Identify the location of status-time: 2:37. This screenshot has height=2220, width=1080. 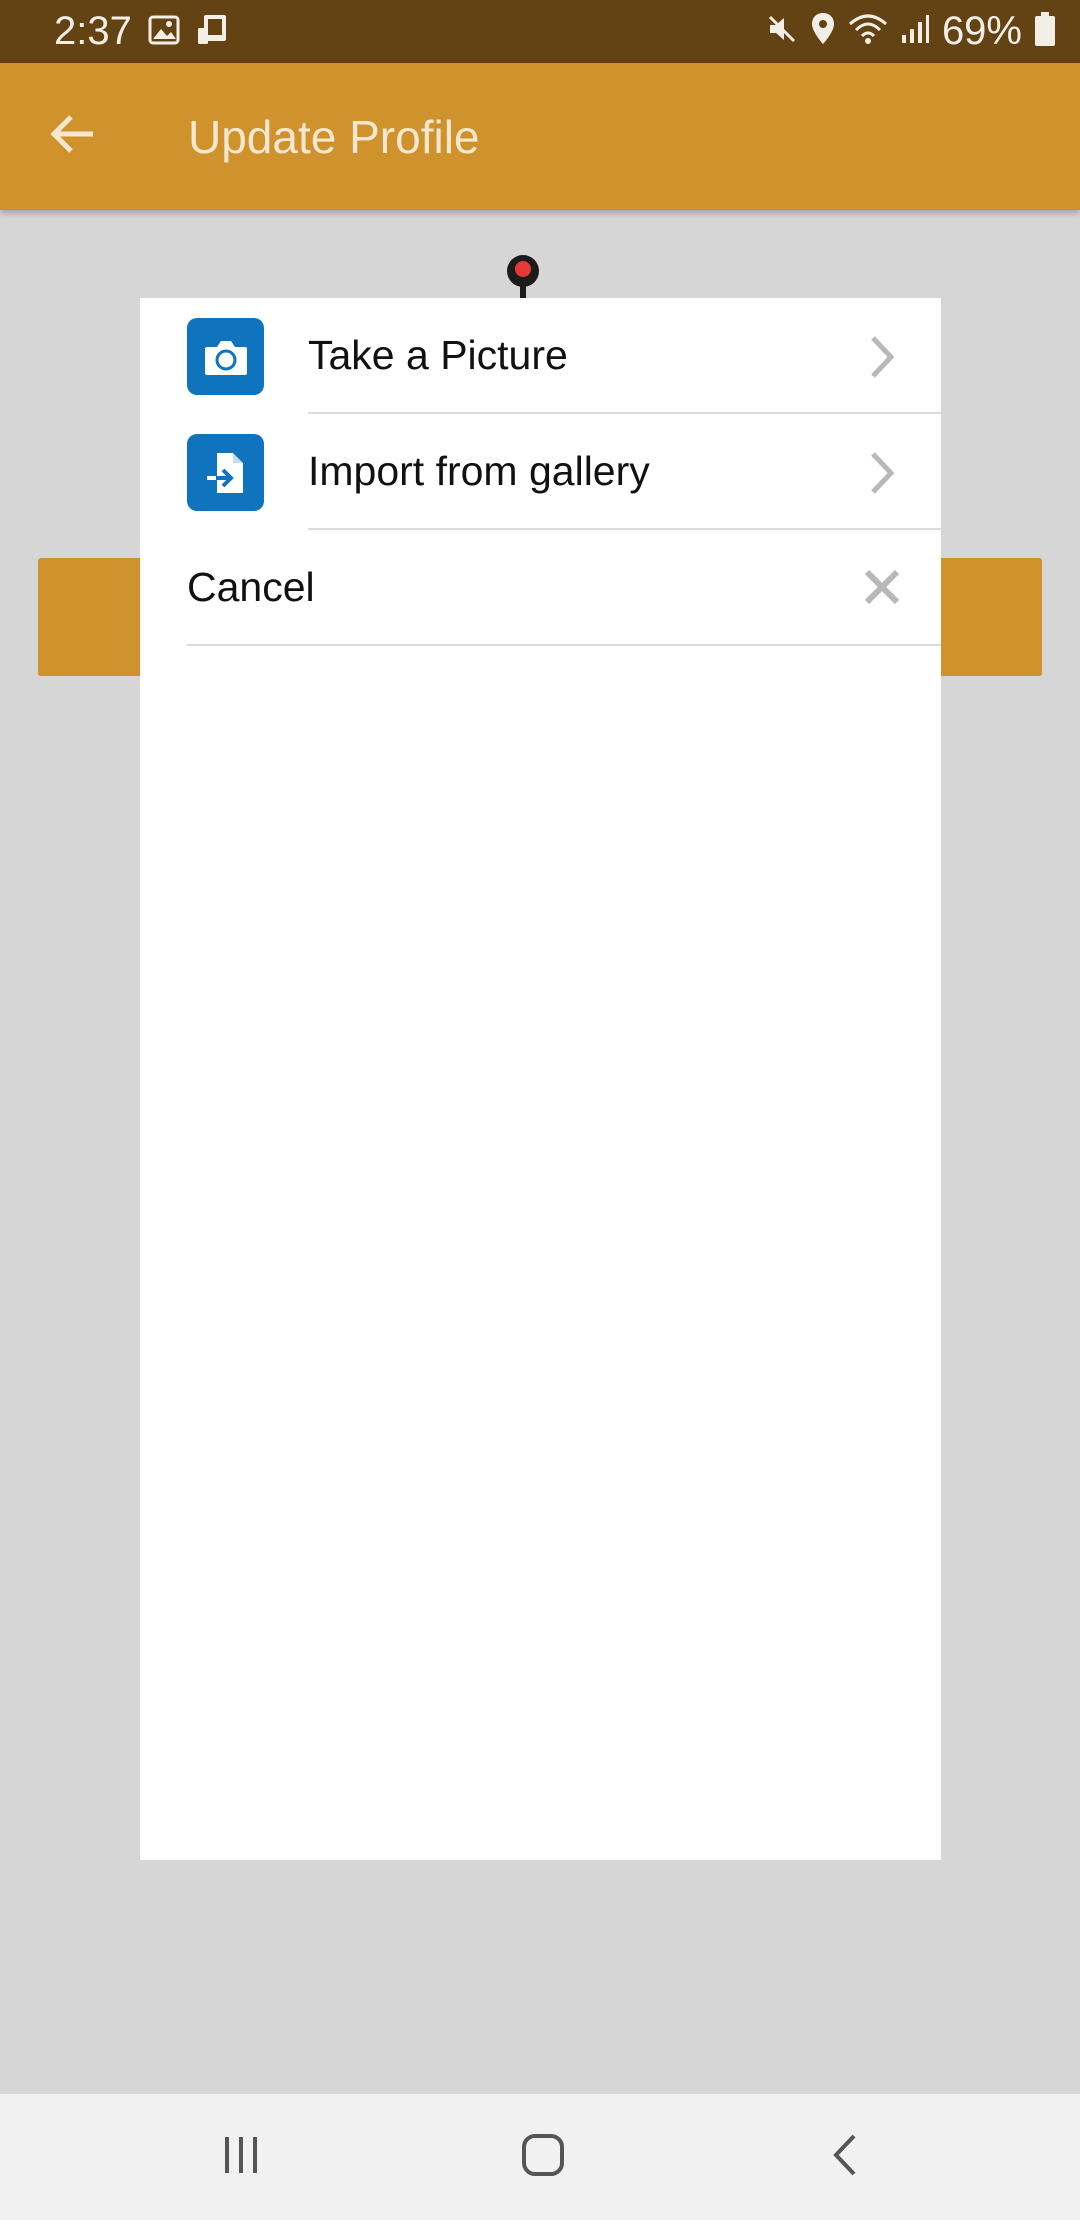
(93, 31).